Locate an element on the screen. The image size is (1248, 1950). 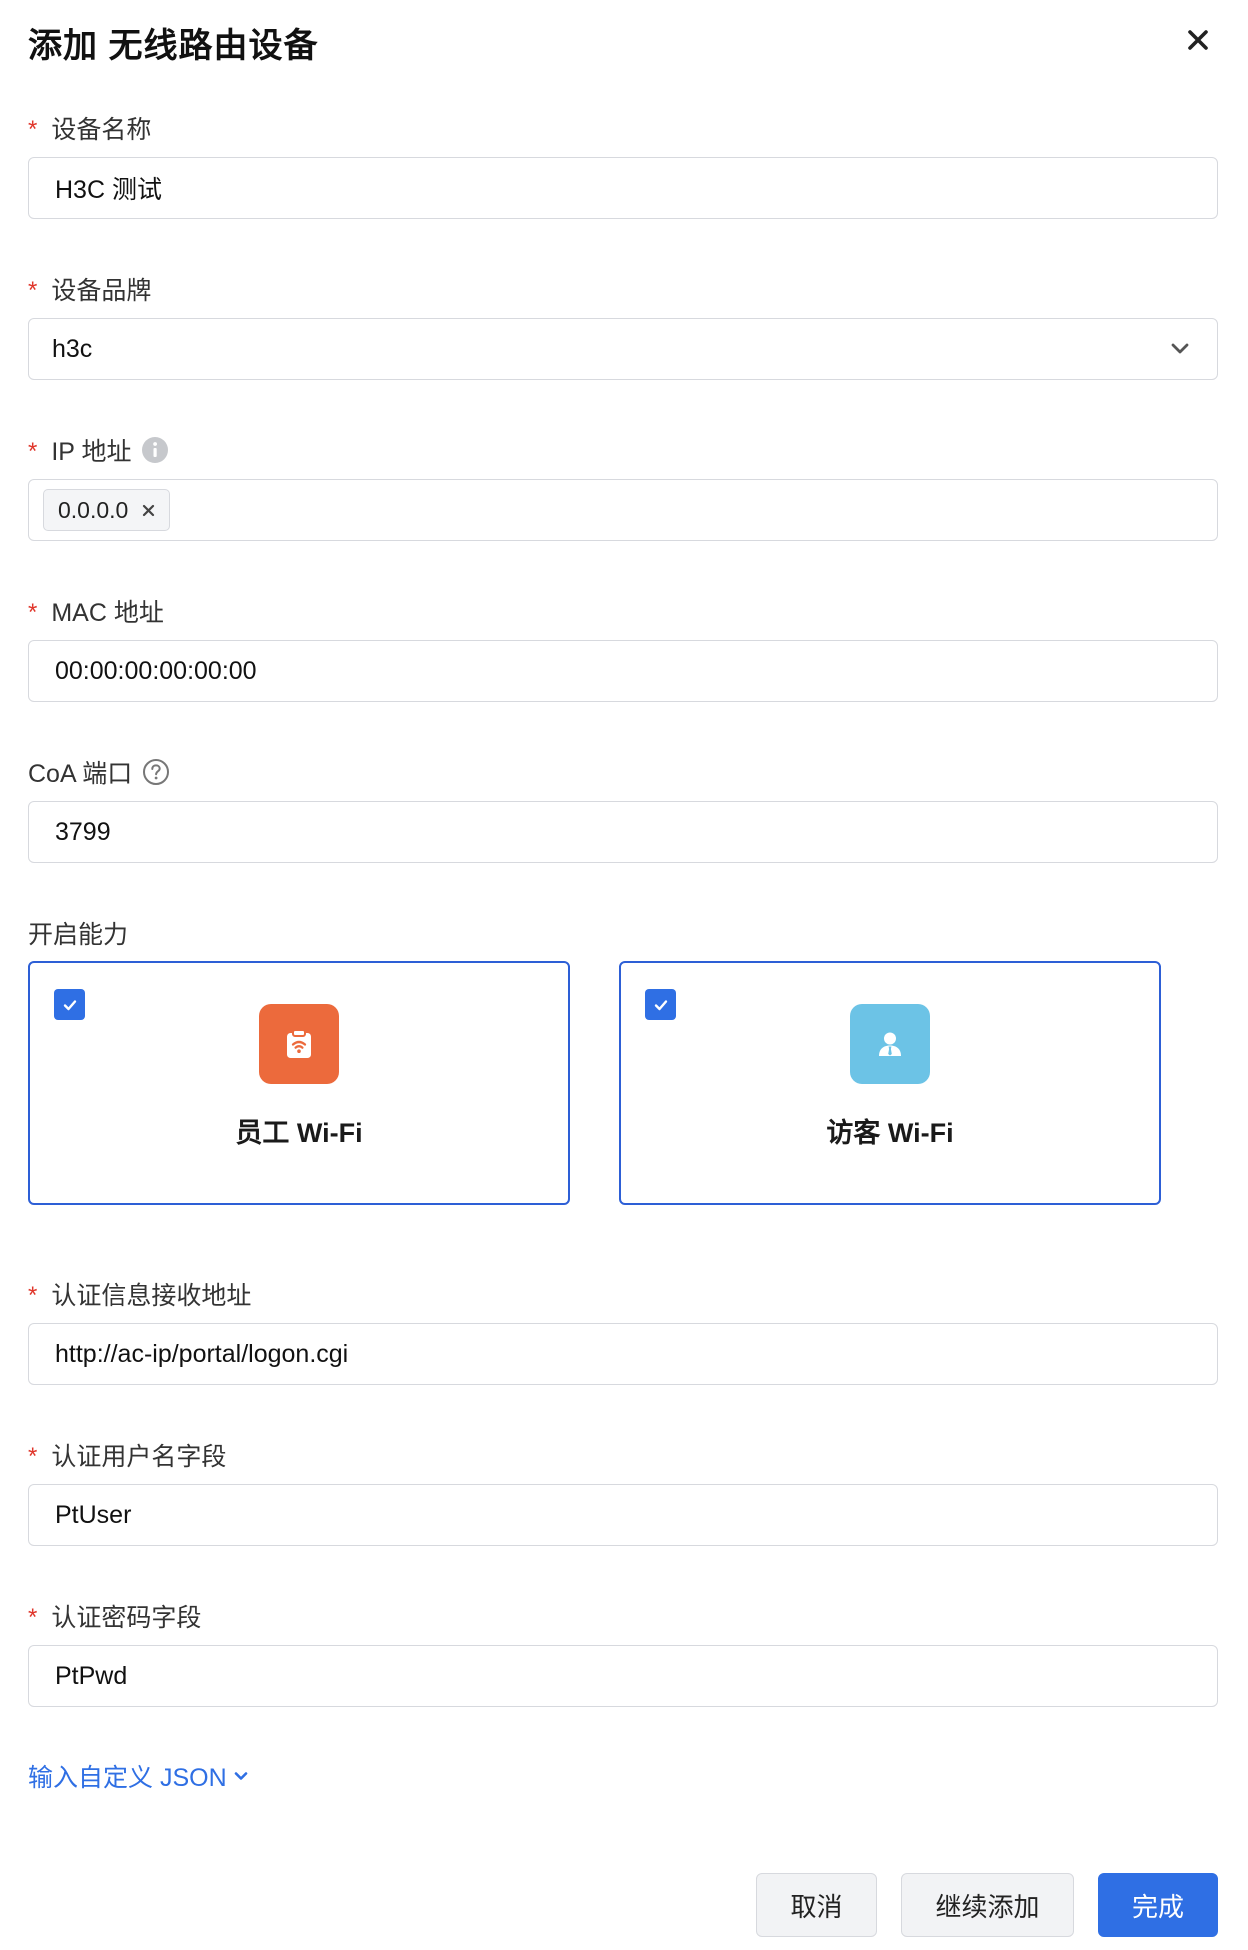
auth-url-label-text: 认证信息接收地址 is located at coordinates (151, 1296).